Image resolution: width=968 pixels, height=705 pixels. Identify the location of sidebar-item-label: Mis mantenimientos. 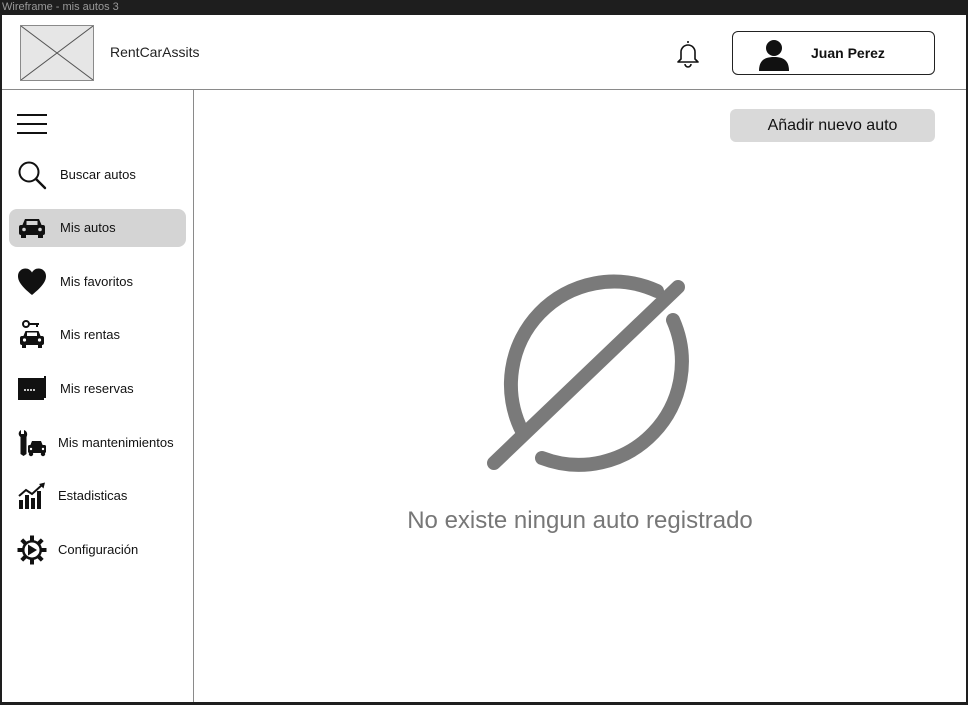
(116, 442).